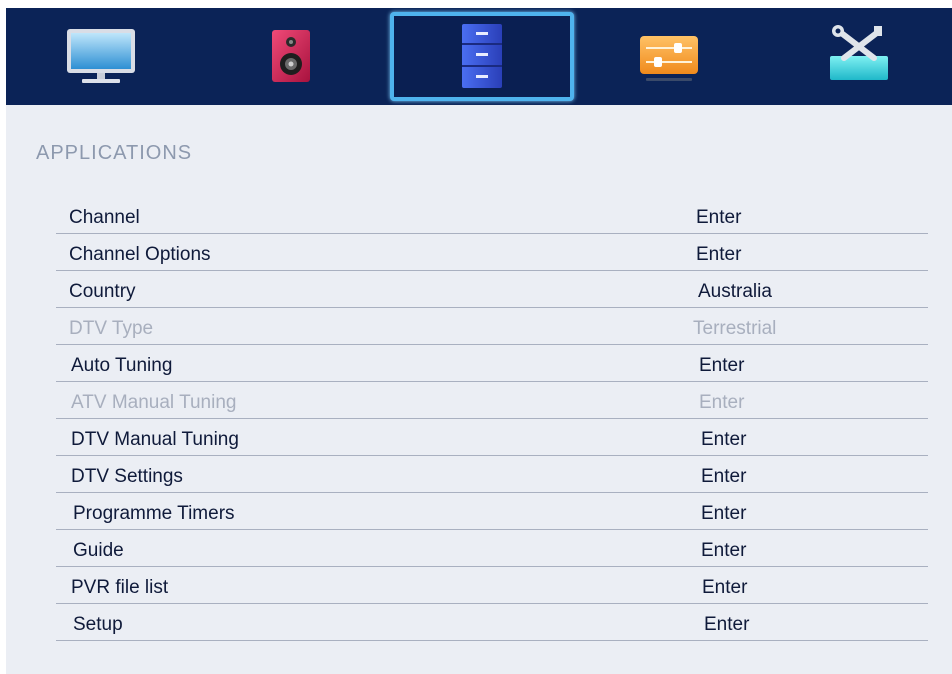 The width and height of the screenshot is (952, 674). What do you see at coordinates (492, 289) in the screenshot?
I see `menu-item-country: Country Australia` at bounding box center [492, 289].